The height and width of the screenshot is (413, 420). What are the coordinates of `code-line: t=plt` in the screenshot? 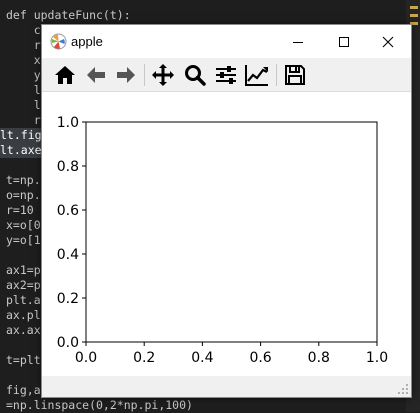 It's located at (23, 360).